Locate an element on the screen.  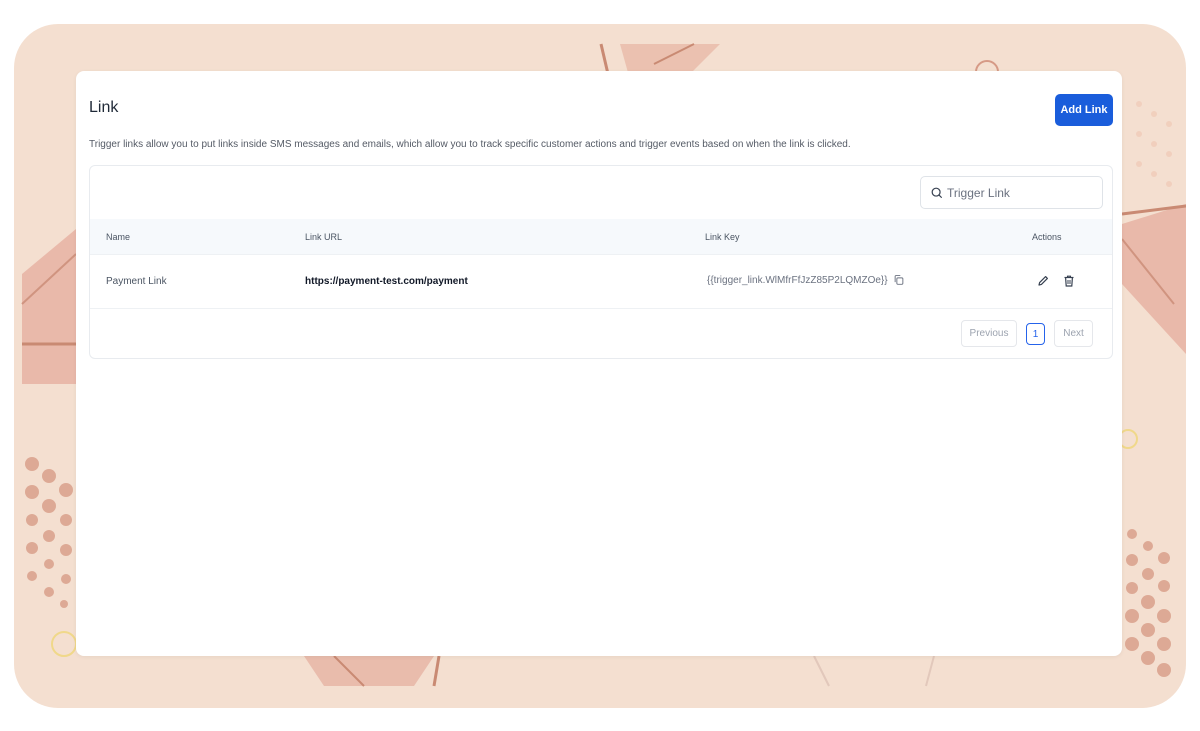
add-link-button: Add Link is located at coordinates (1084, 110).